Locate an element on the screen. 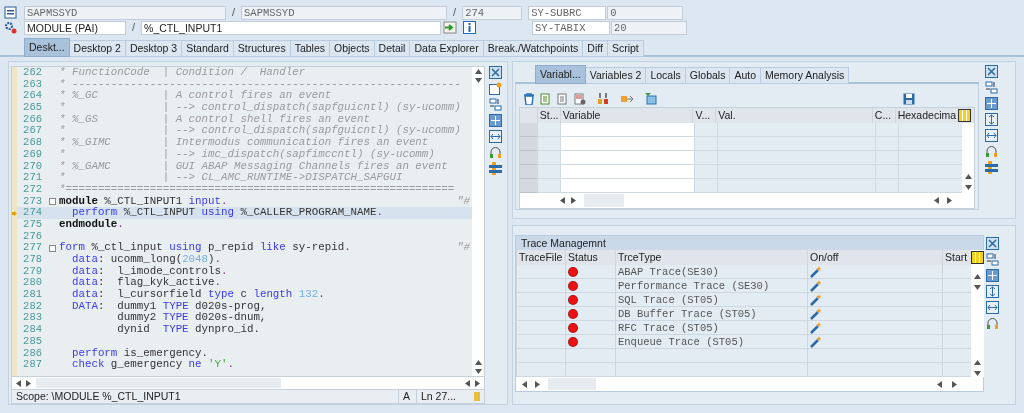 The height and width of the screenshot is (413, 1024). column-header: TraceFile is located at coordinates (540, 257).